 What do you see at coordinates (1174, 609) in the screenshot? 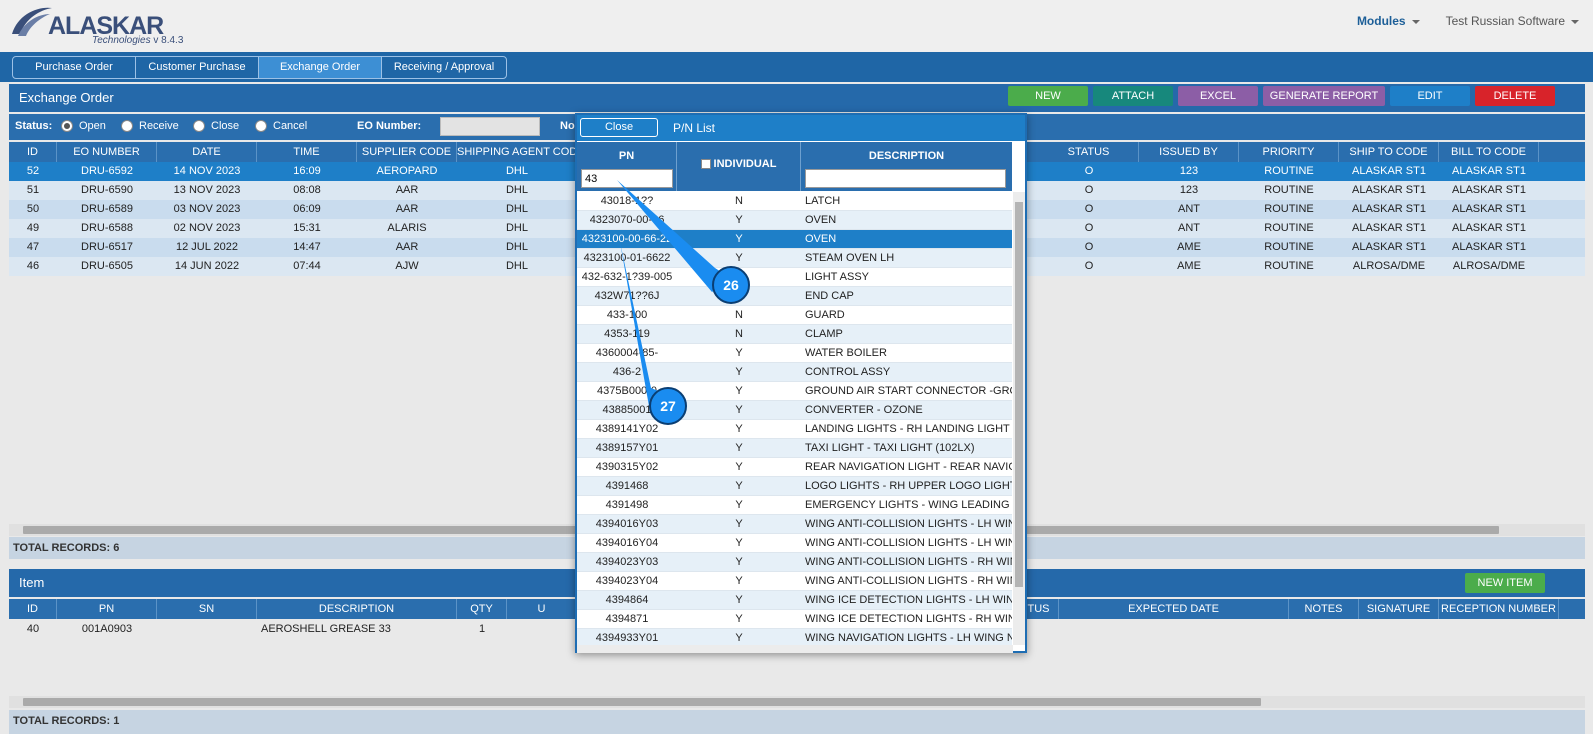
I see `item-col-expected-date: EXPECTED DATE` at bounding box center [1174, 609].